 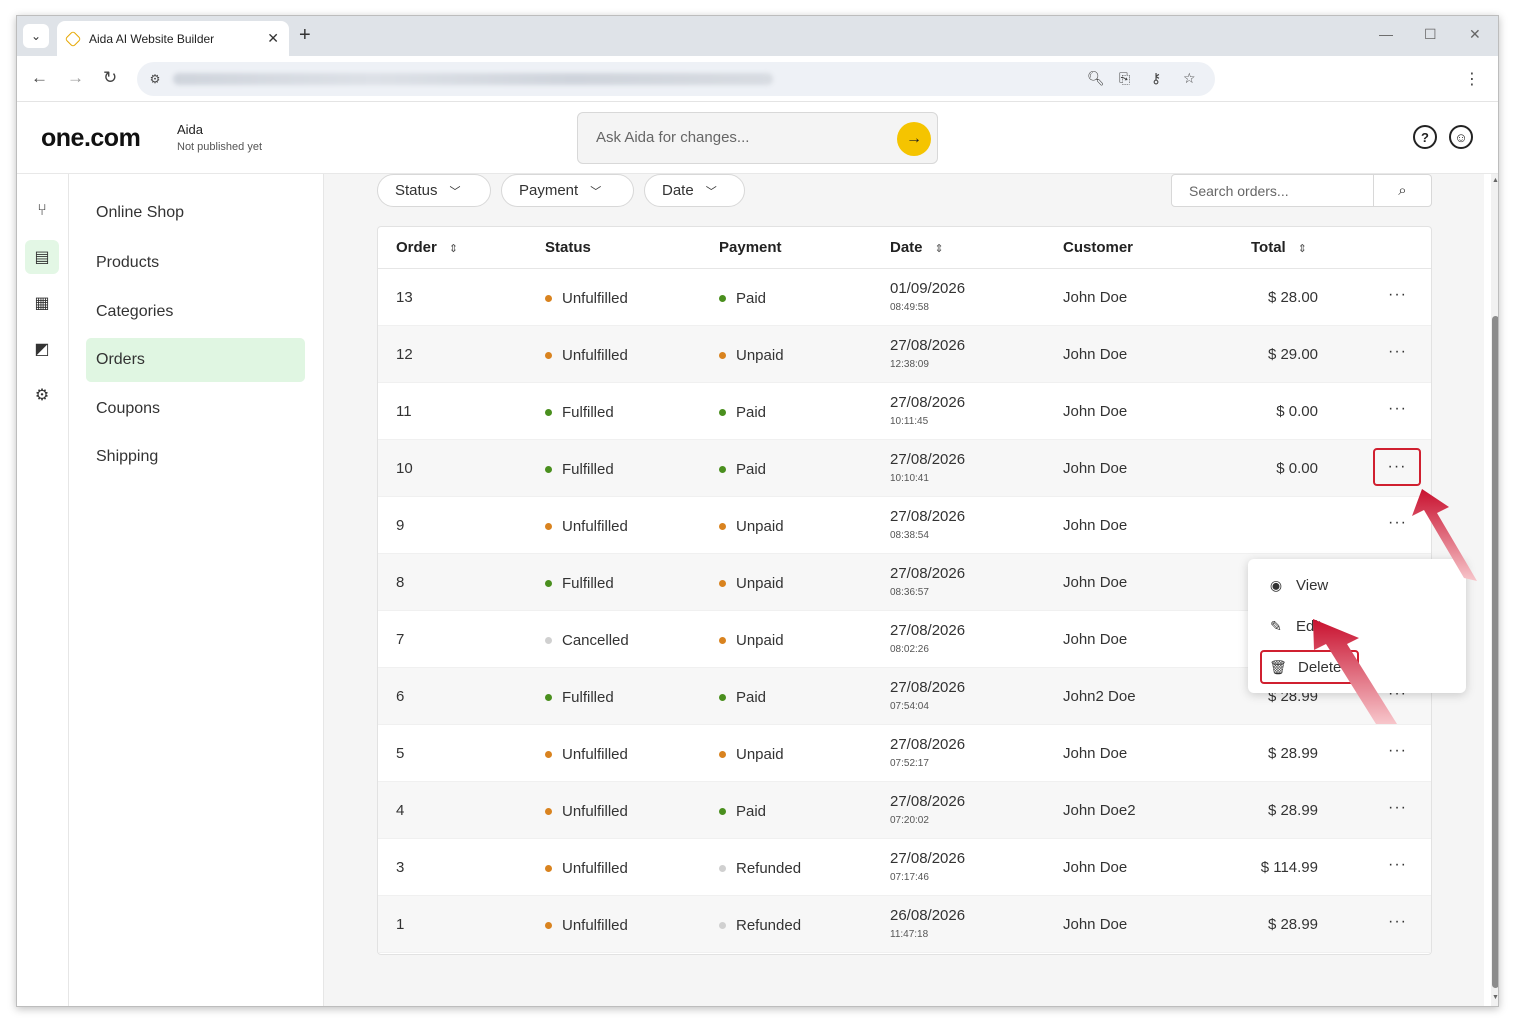 What do you see at coordinates (155, 79) in the screenshot?
I see `site-info-icon: ⚙` at bounding box center [155, 79].